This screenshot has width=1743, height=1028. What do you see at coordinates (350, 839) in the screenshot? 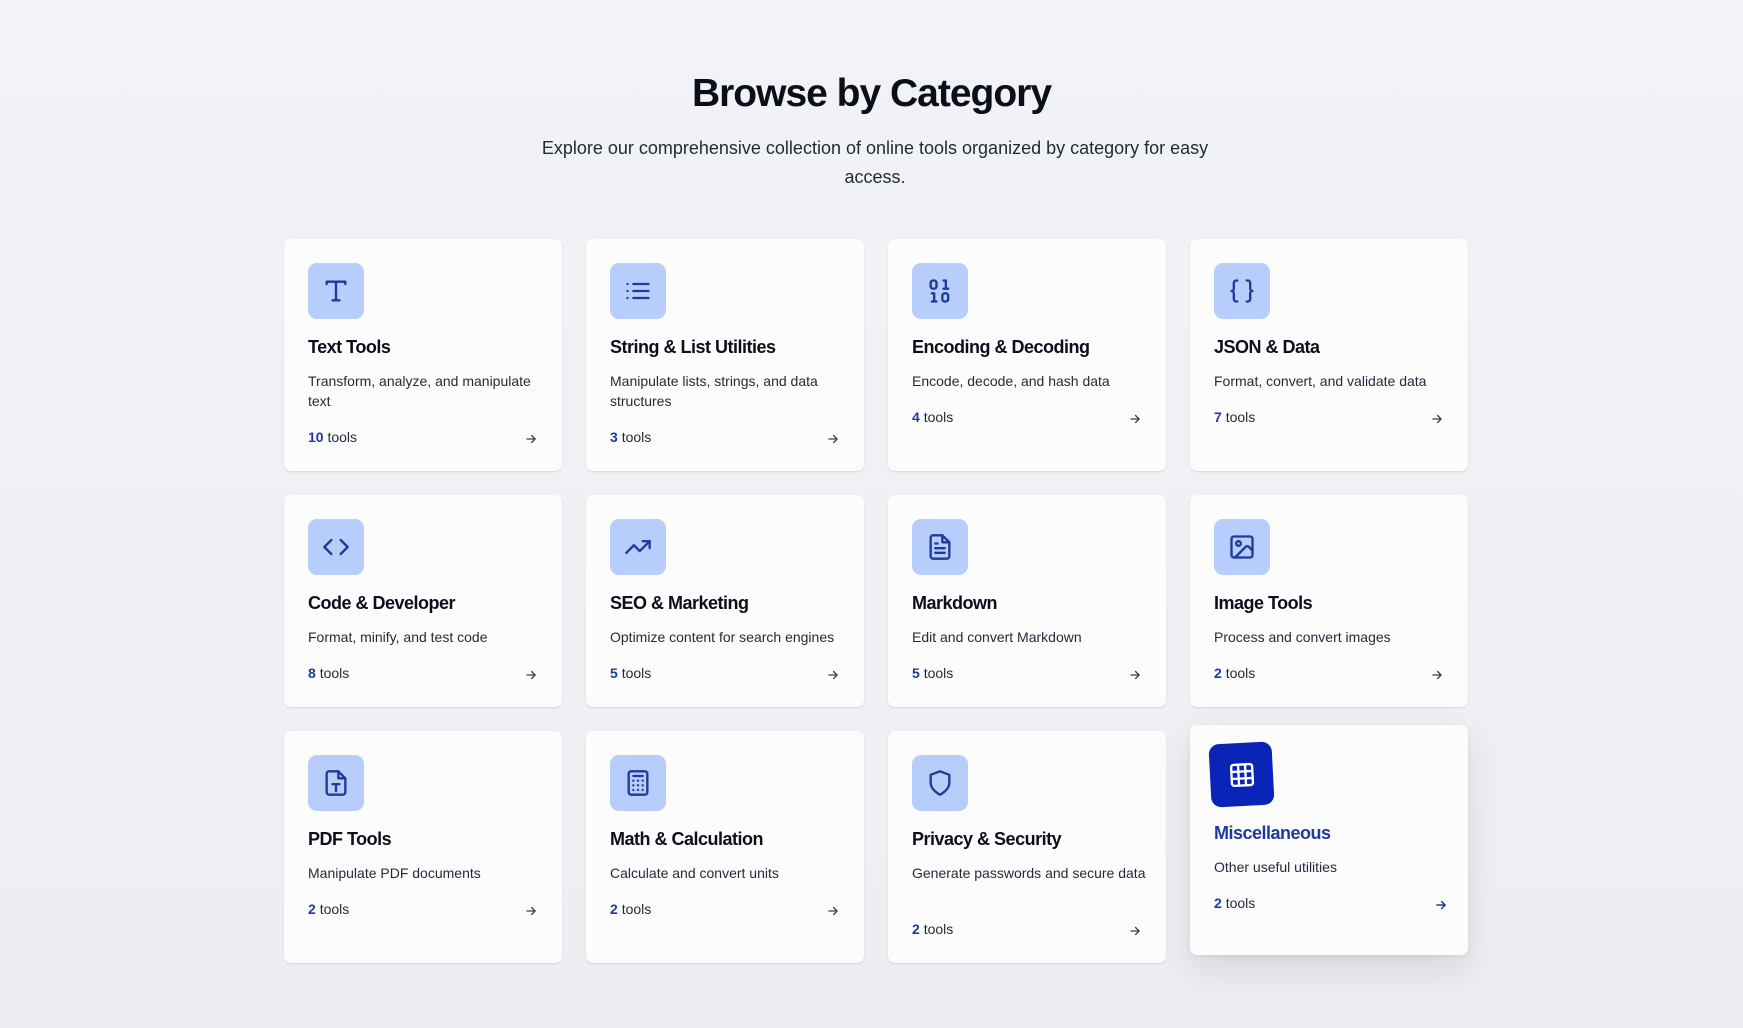
I see `card-title: PDF Tools` at bounding box center [350, 839].